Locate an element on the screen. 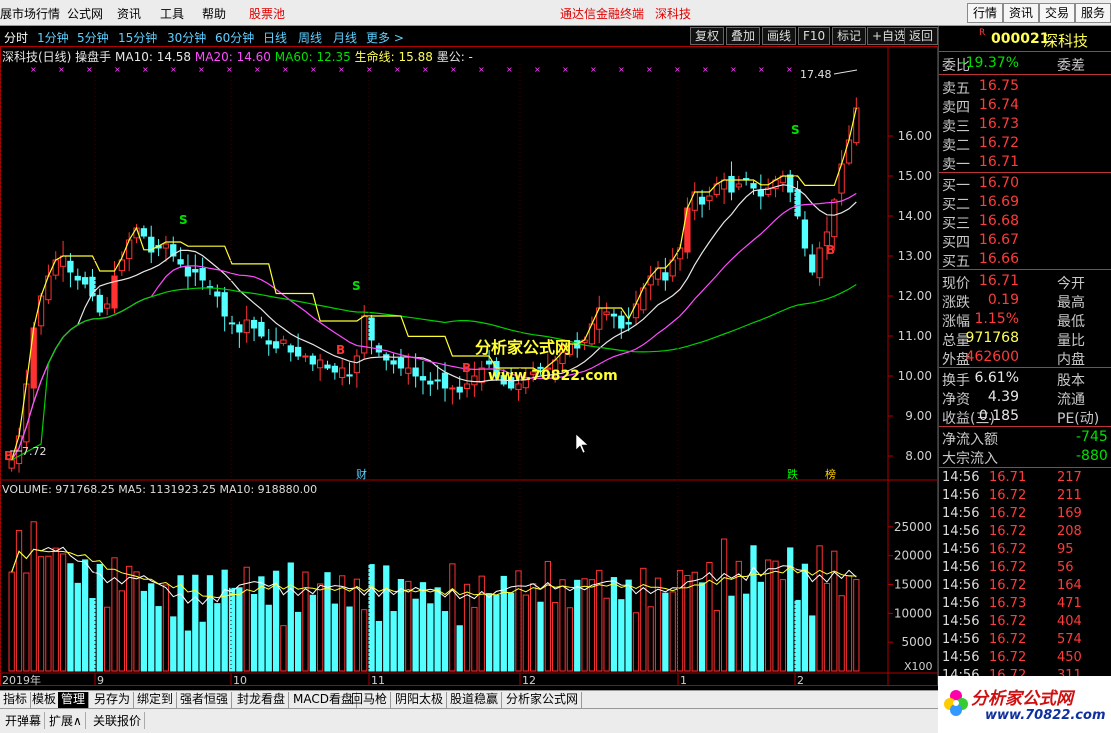 This screenshot has height=733, width=1111. buy-level-price: 16.67 is located at coordinates (998, 240).